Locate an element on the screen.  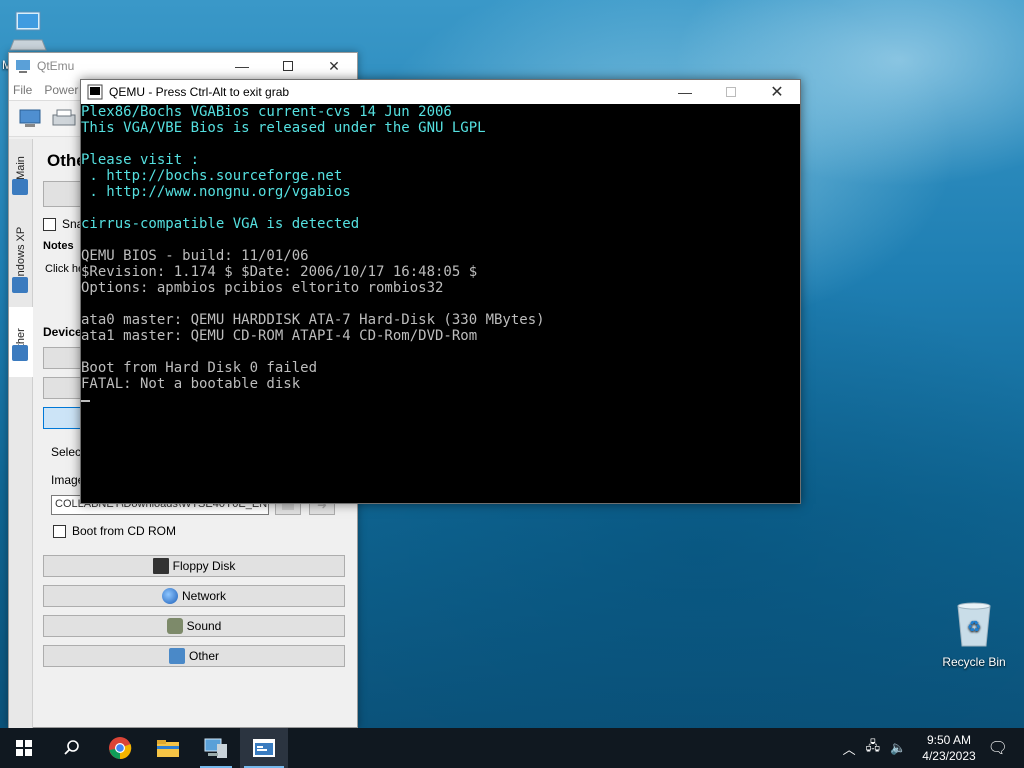
menu-power: Power is located at coordinates (61, 90).